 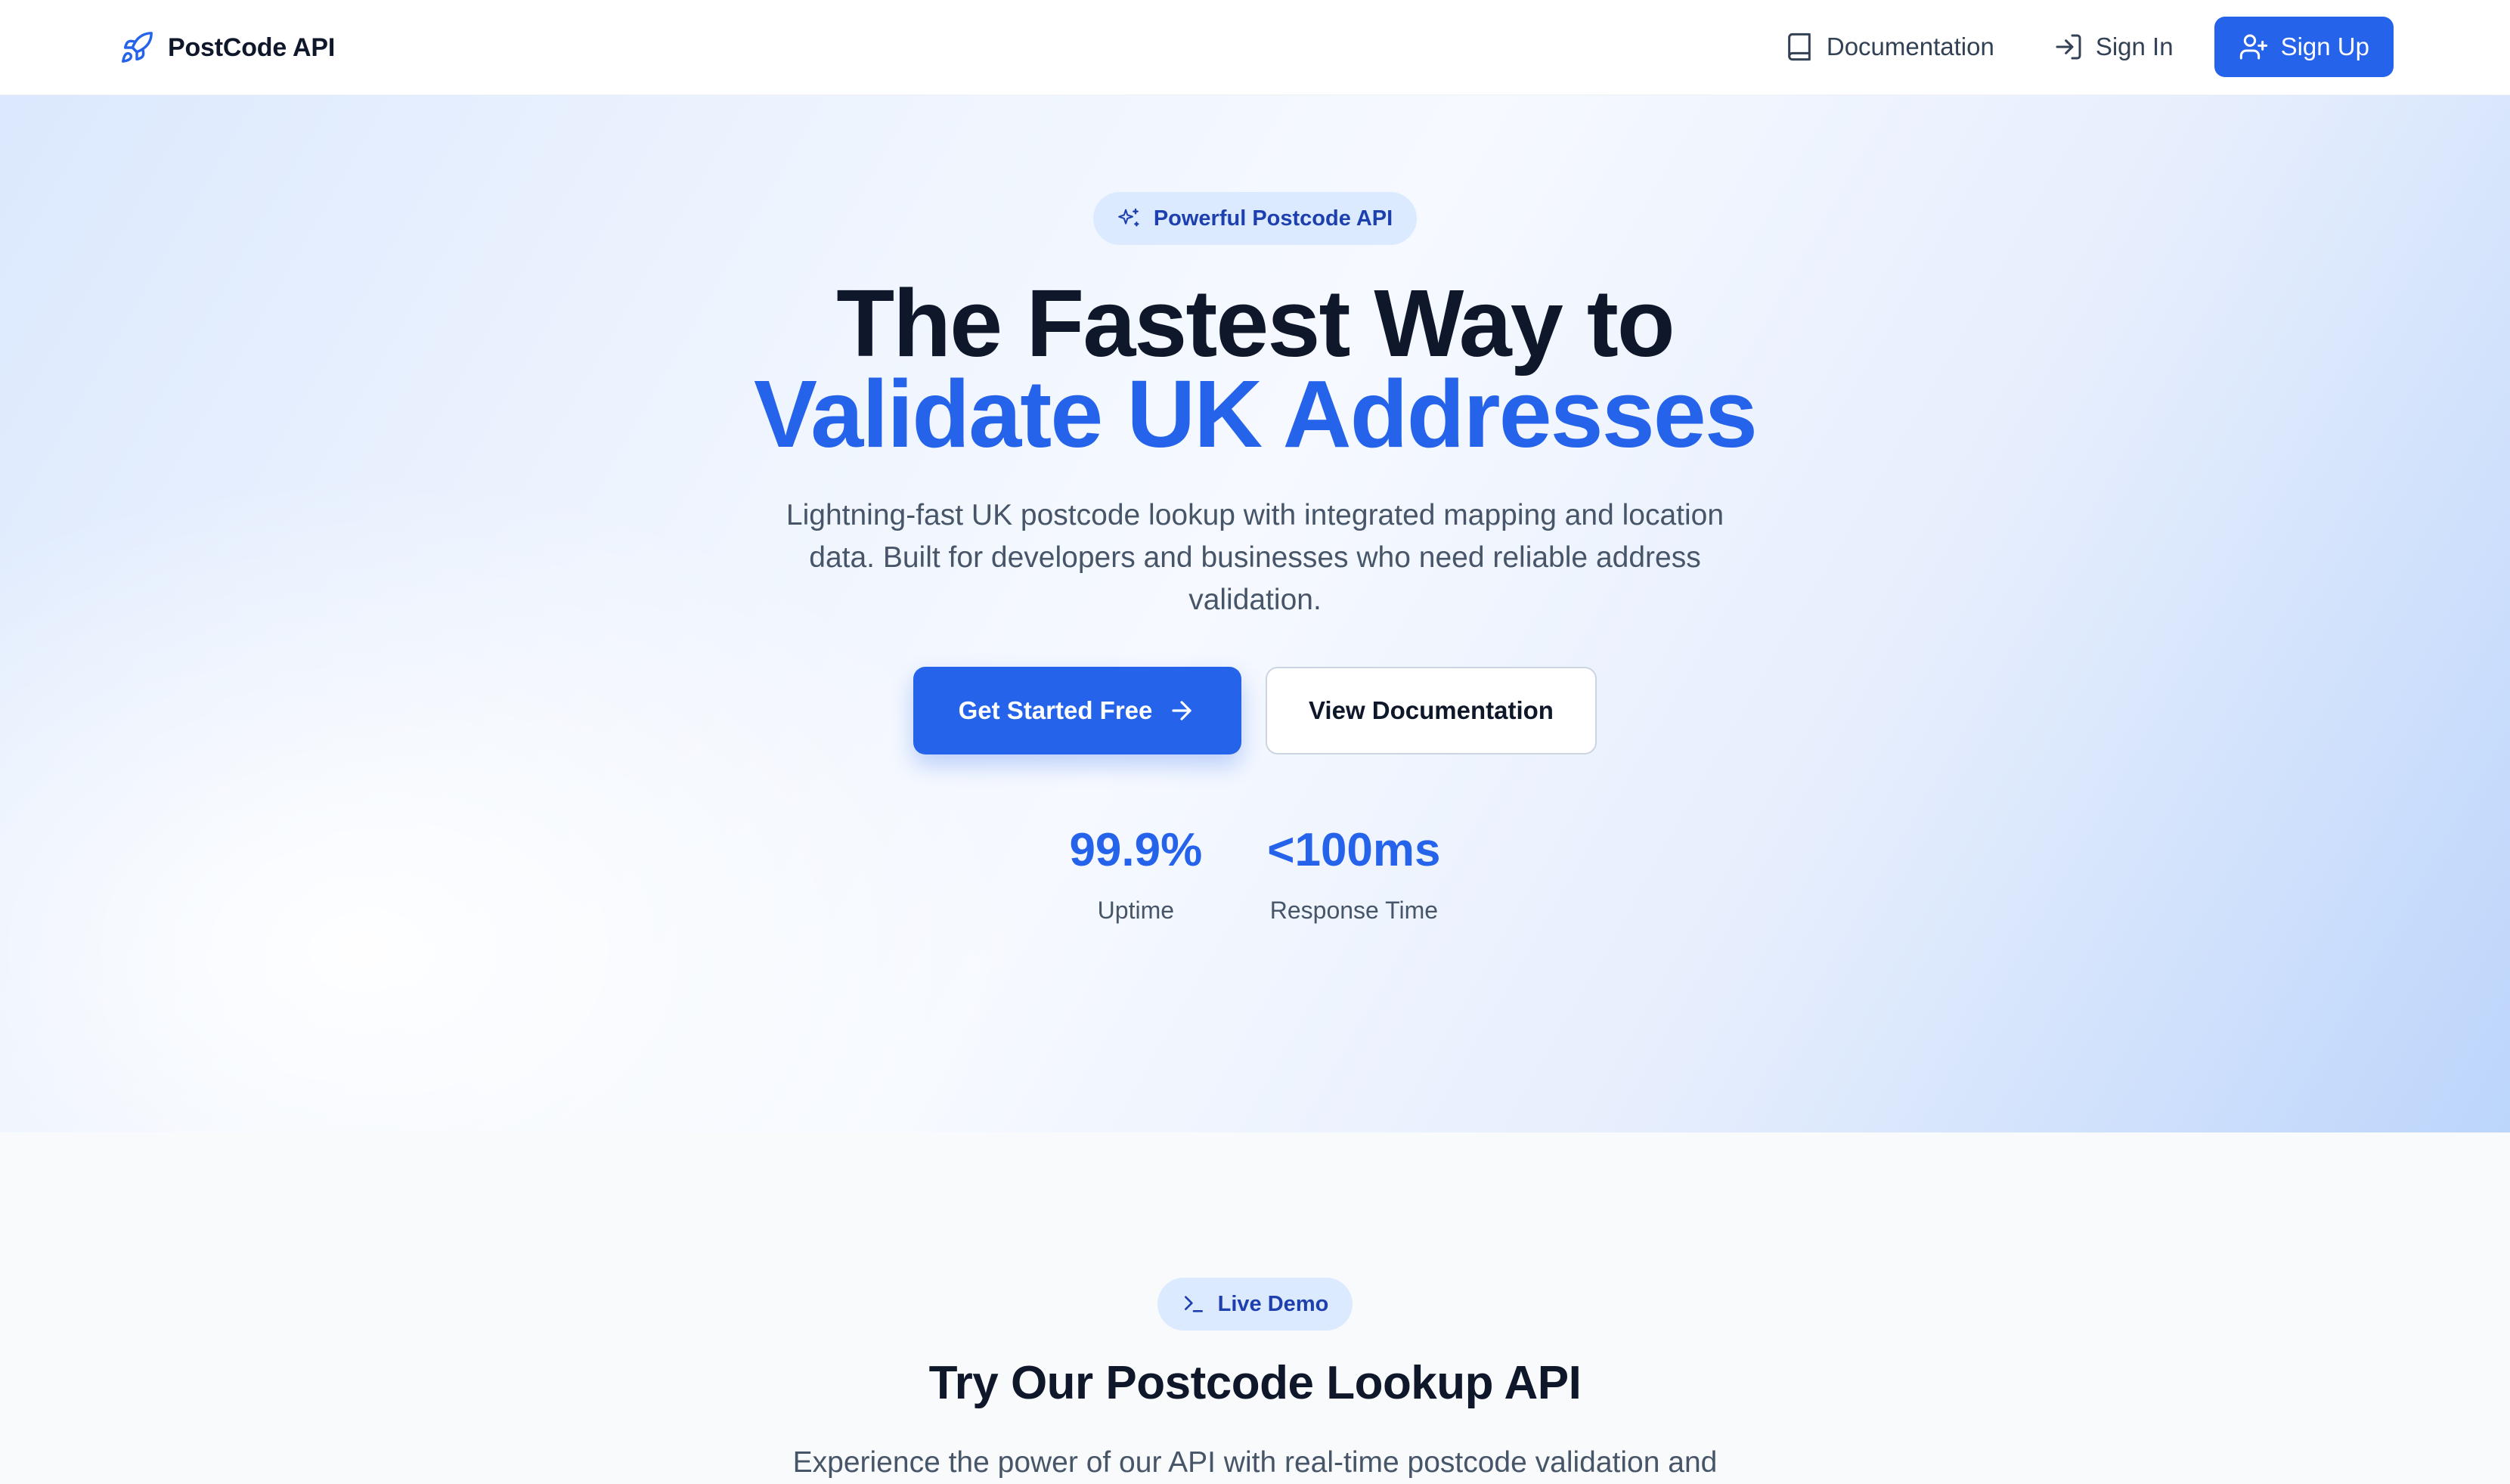 I want to click on hero-stats: 99.9% Uptime <100ms Response Time, so click(x=1254, y=874).